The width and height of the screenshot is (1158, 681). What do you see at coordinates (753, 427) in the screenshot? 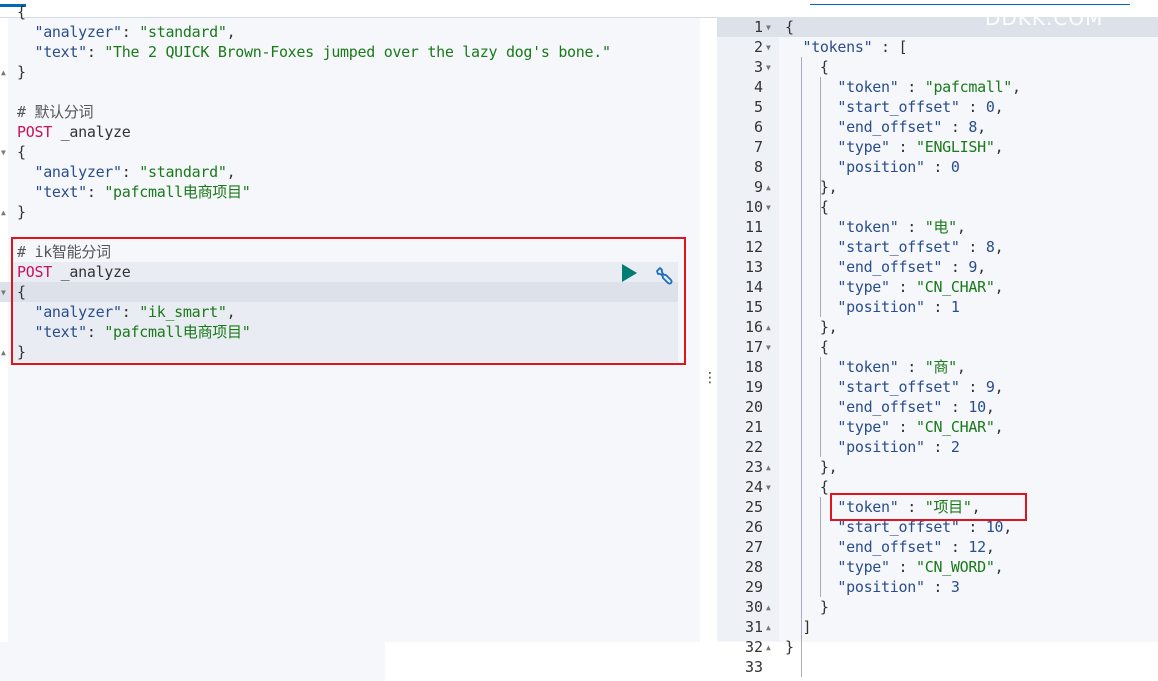
I see `line-number: 21` at bounding box center [753, 427].